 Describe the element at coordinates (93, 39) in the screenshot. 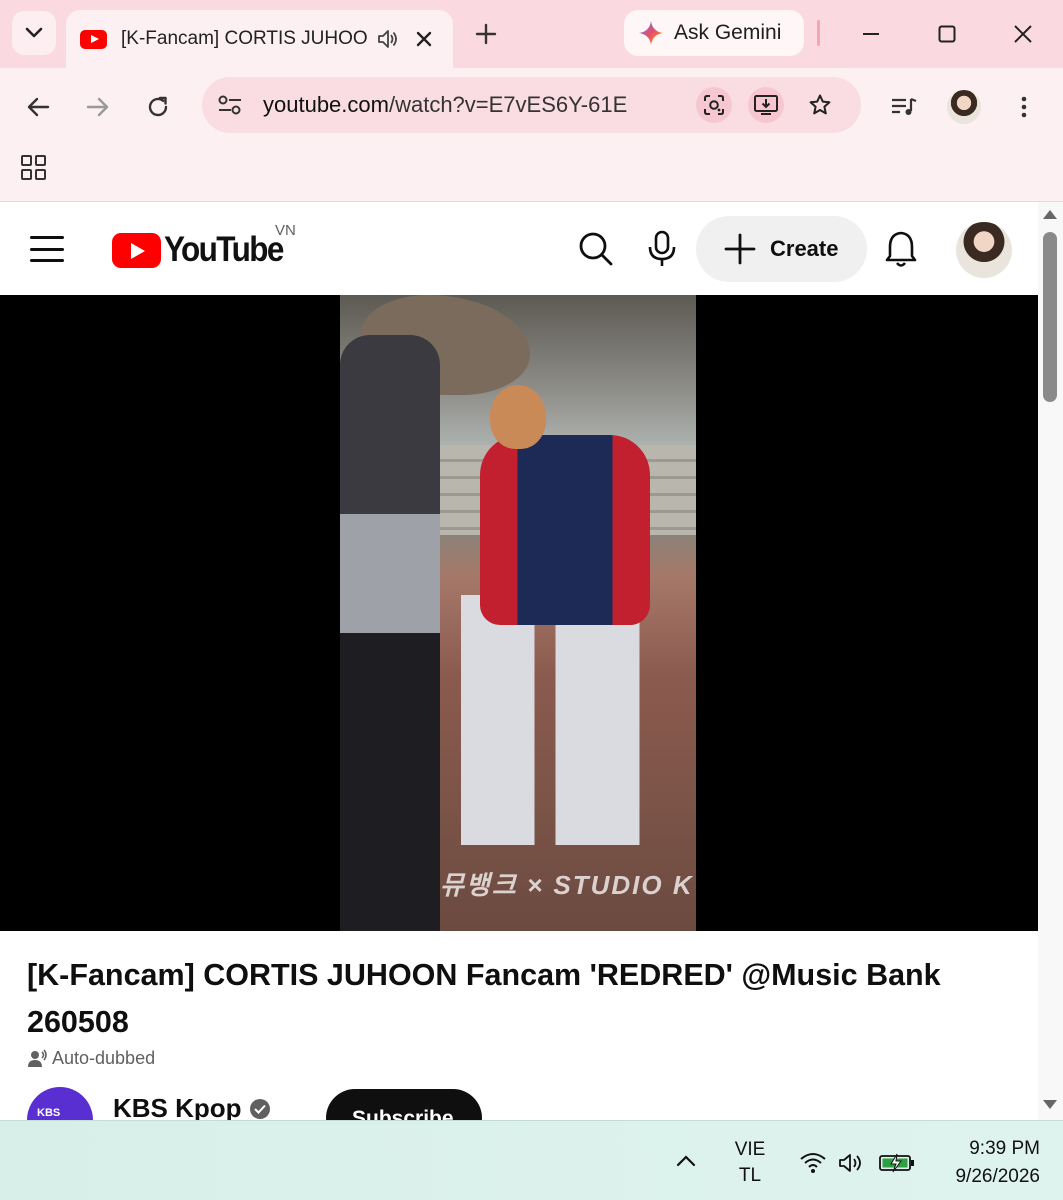

I see `youtube-favicon-icon` at that location.